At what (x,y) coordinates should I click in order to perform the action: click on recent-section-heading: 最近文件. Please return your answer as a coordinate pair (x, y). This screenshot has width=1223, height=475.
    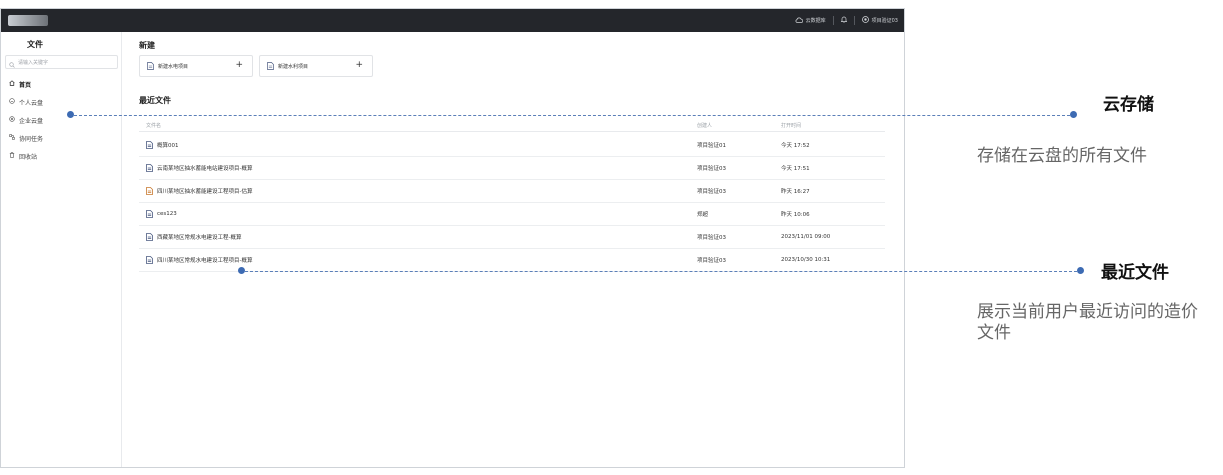
    Looking at the image, I should click on (155, 100).